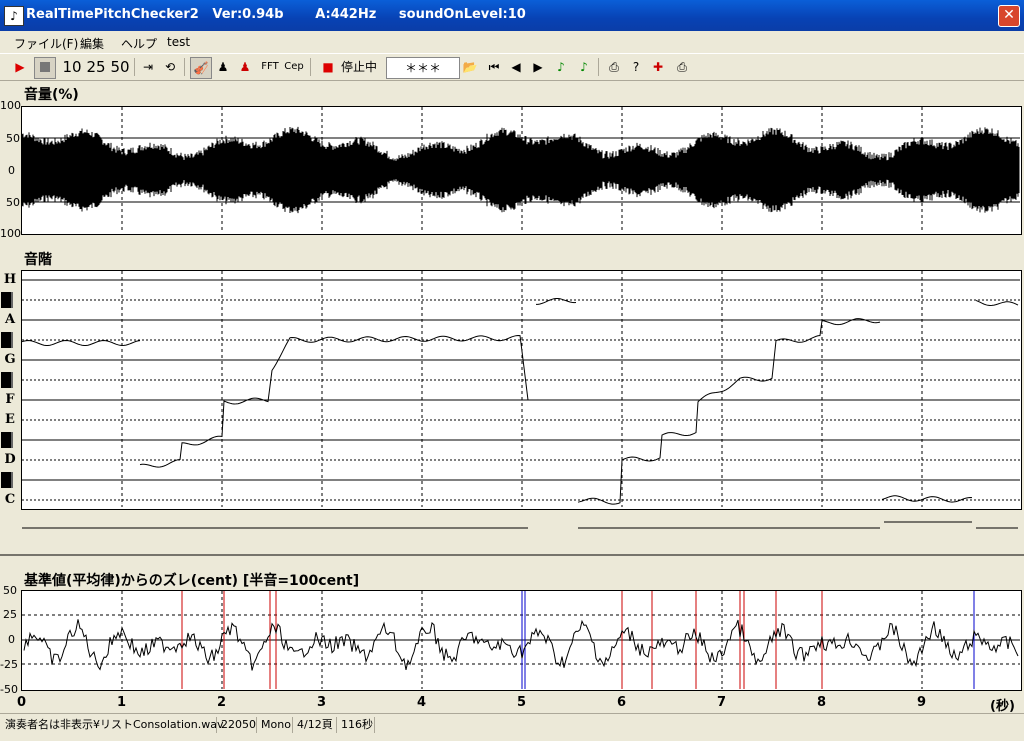 This screenshot has height=741, width=1024. What do you see at coordinates (315, 725) in the screenshot?
I see `status-page: 4/12頁` at bounding box center [315, 725].